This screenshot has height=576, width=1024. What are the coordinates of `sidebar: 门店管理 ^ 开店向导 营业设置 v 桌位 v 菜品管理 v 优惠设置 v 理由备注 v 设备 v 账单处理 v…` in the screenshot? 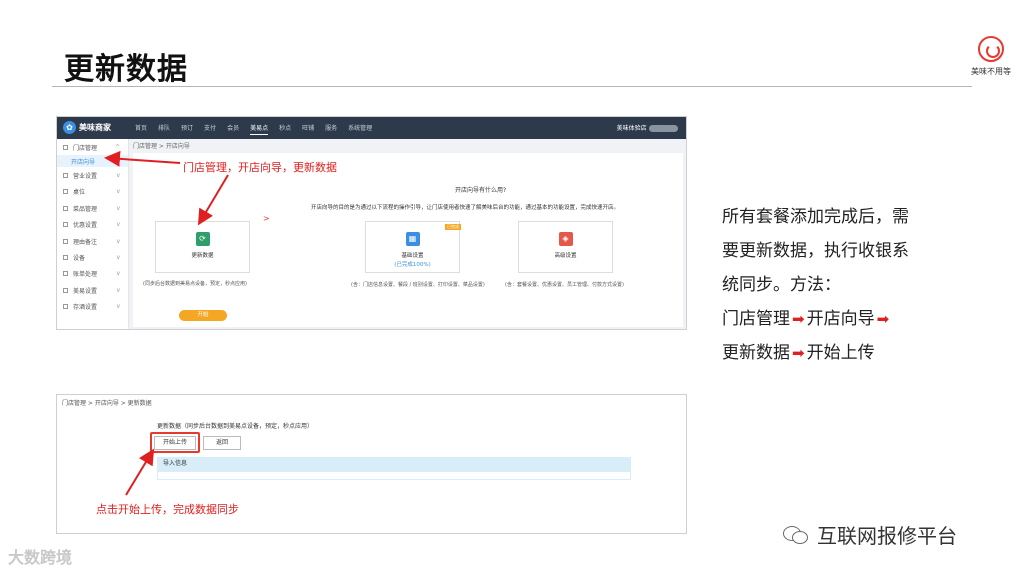 It's located at (93, 234).